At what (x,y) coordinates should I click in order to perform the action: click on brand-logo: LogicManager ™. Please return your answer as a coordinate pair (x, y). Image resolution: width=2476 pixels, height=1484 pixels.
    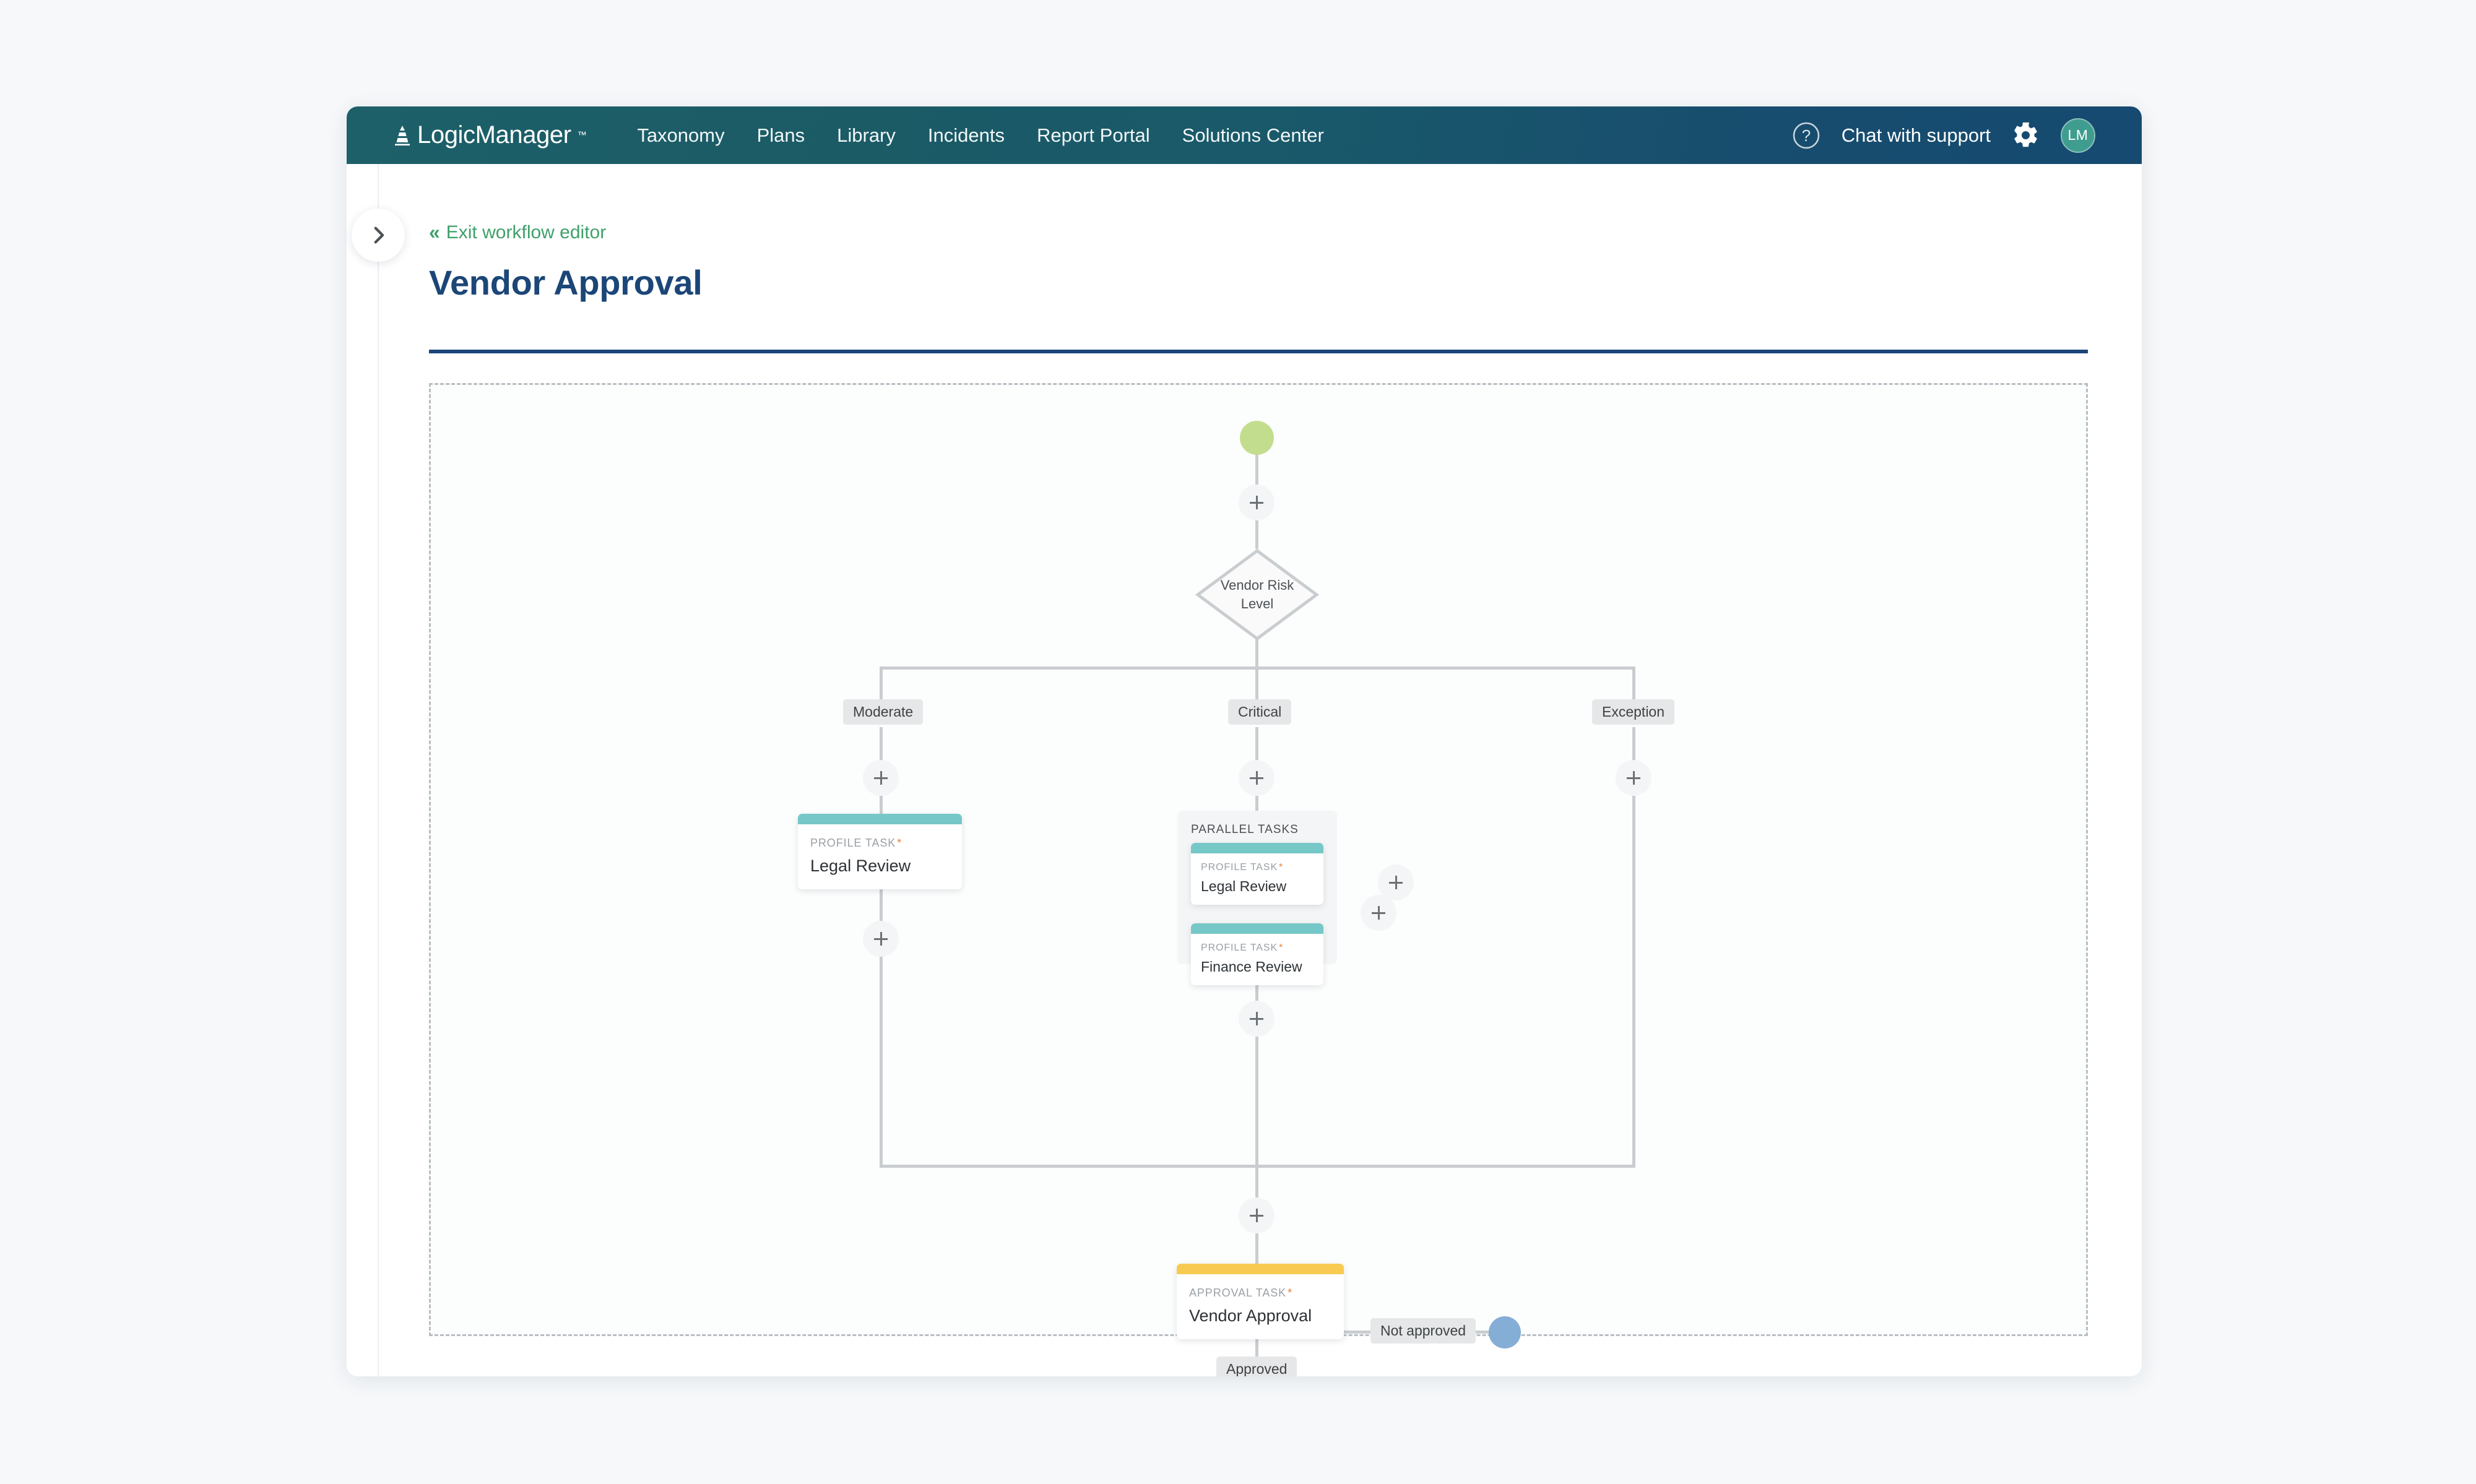
    Looking at the image, I should click on (490, 135).